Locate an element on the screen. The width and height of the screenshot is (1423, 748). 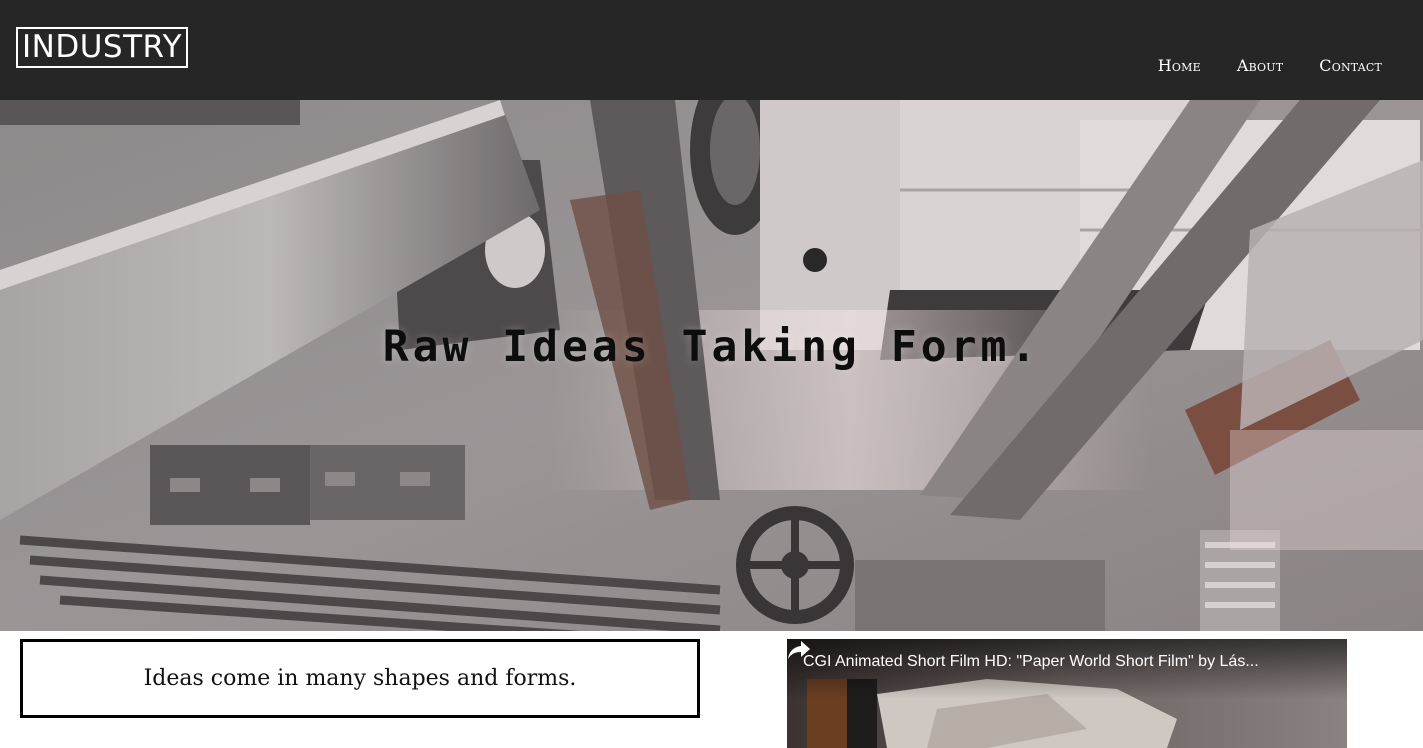
site-header: INDUSTRY Home About Contact is located at coordinates (711, 50).